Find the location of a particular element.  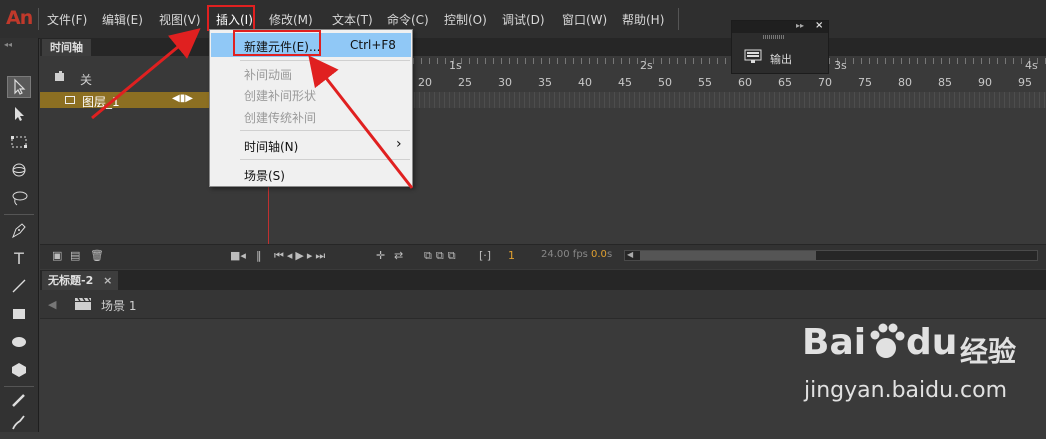

watermark-text-jingyan: 经验 is located at coordinates (988, 351).